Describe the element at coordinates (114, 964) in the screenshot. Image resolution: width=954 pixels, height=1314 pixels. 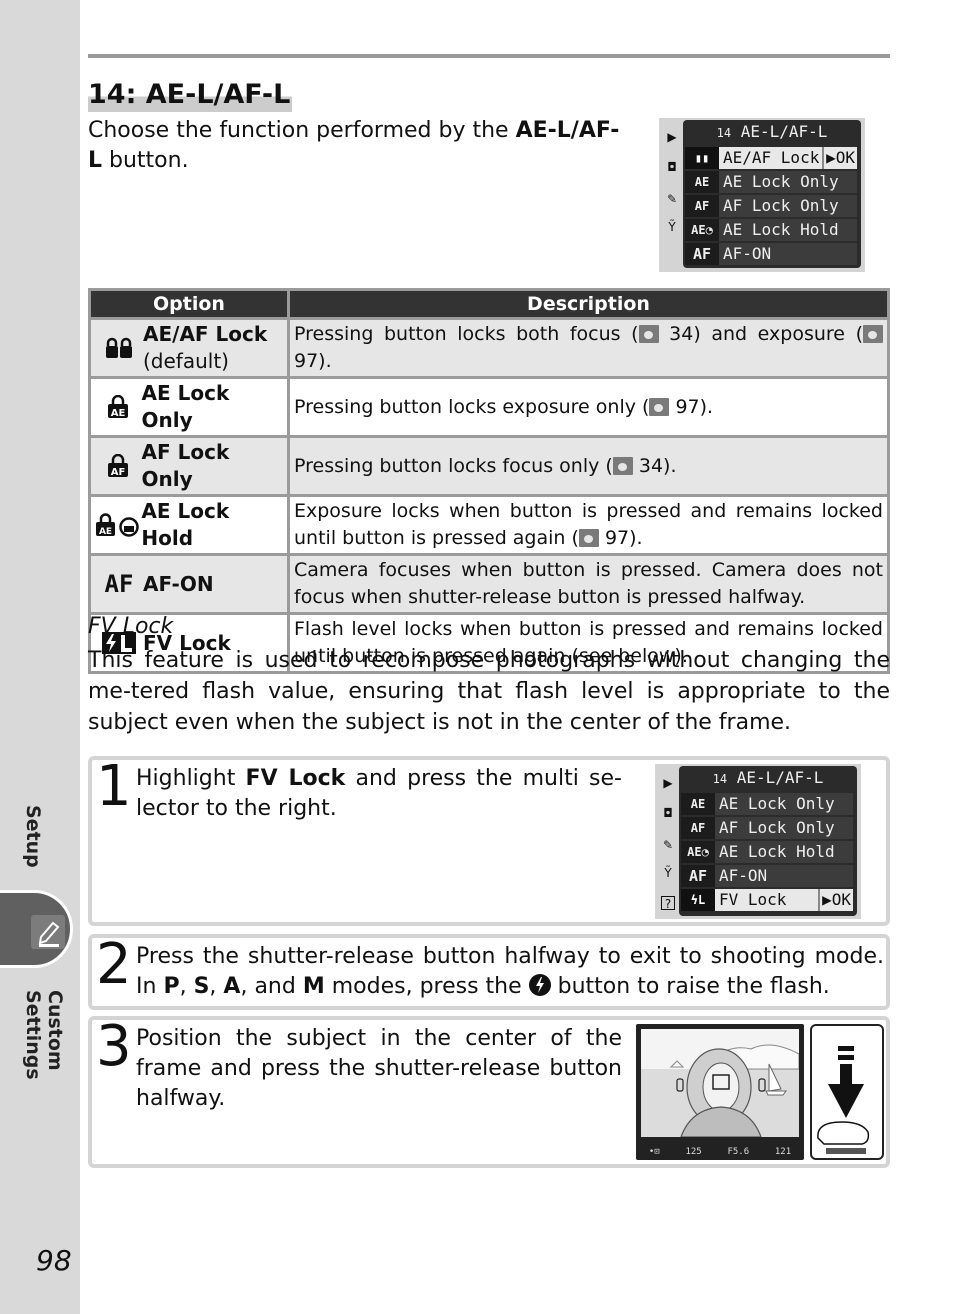
I see `step-number: 2` at that location.